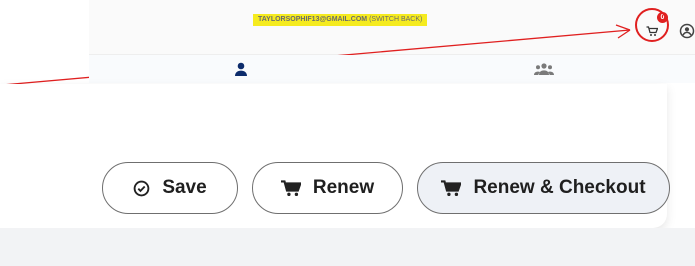  I want to click on page-footer-bg, so click(347, 247).